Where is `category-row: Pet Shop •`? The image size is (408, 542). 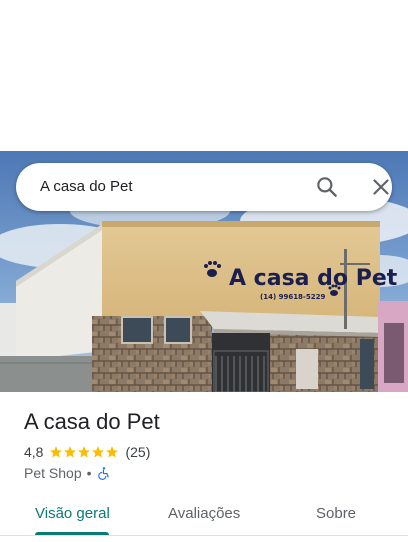
category-row: Pet Shop • is located at coordinates (67, 473).